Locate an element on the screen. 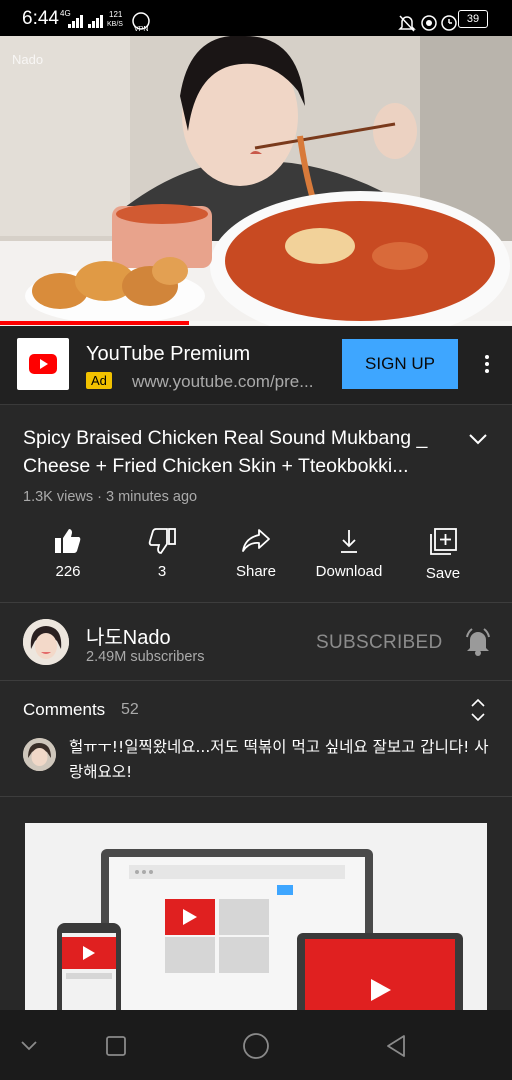 The image size is (512, 1080). video-progress-fill is located at coordinates (95, 323).